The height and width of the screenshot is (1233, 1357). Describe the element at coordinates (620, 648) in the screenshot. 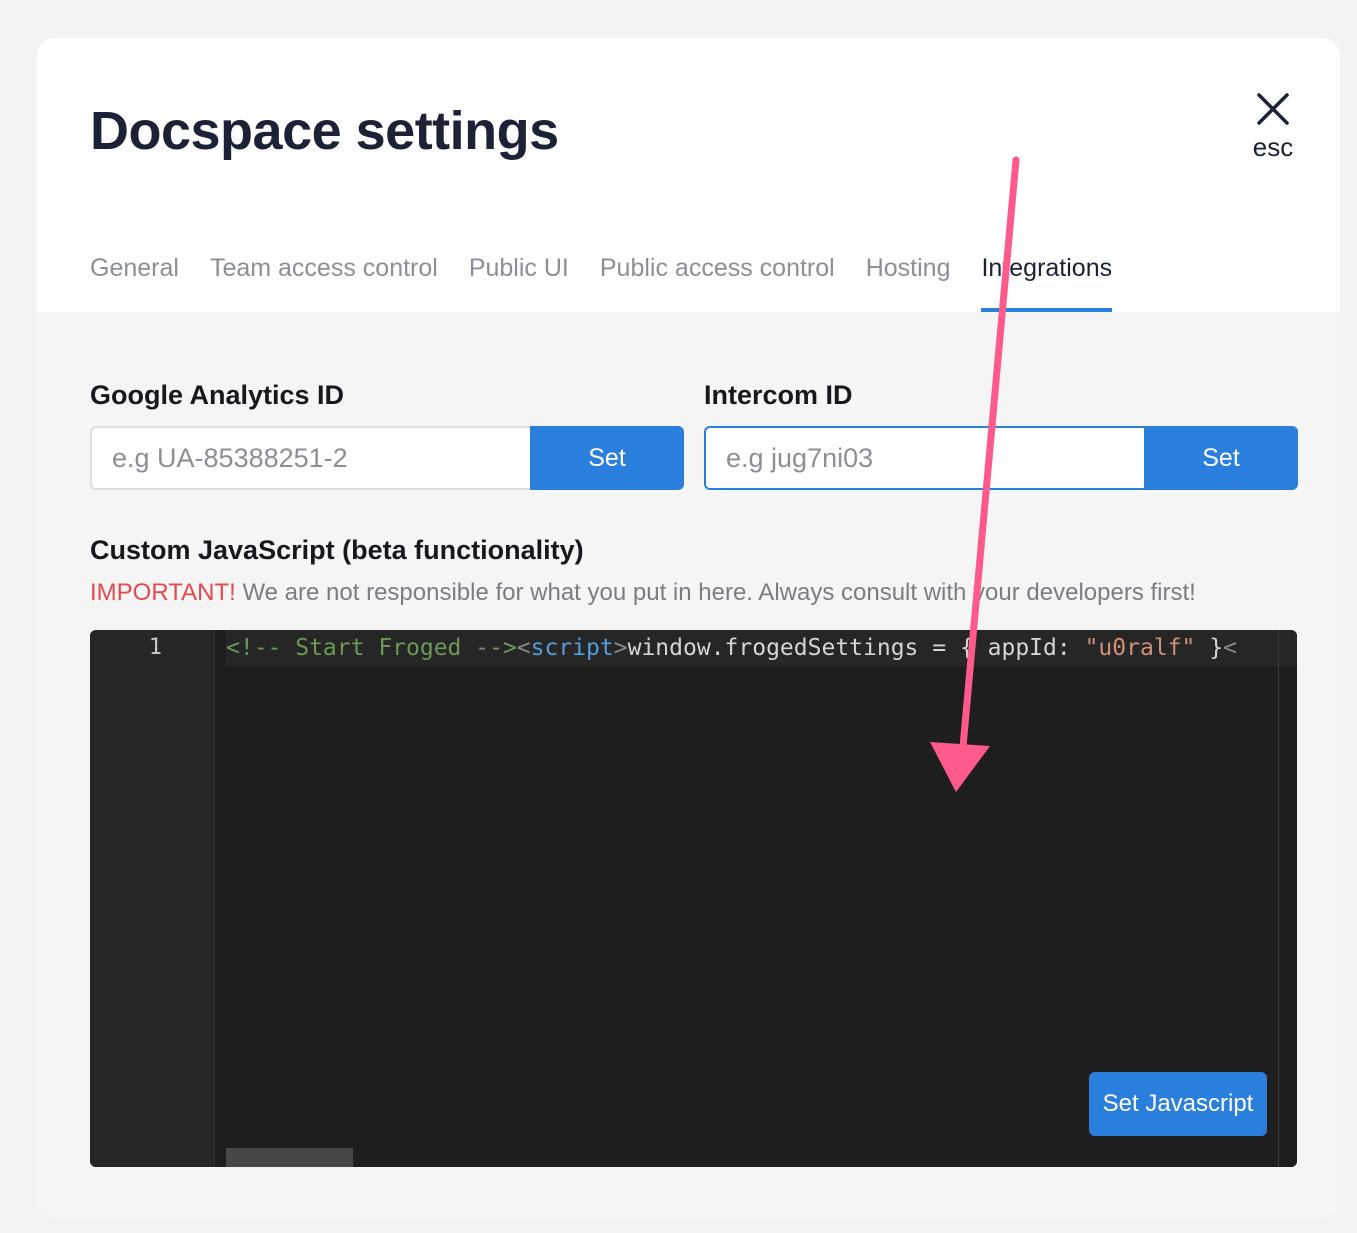

I see `code-token: >` at that location.